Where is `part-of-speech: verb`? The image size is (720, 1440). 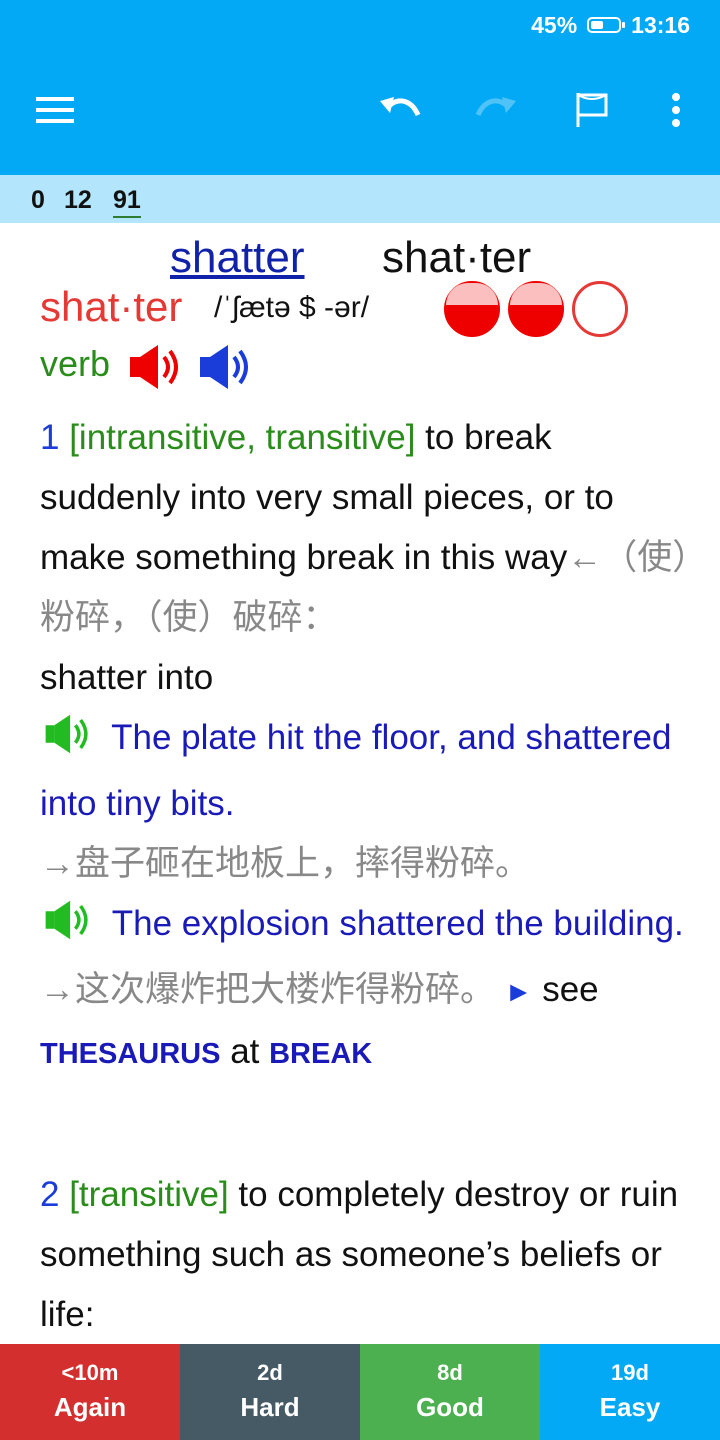
part-of-speech: verb is located at coordinates (75, 363).